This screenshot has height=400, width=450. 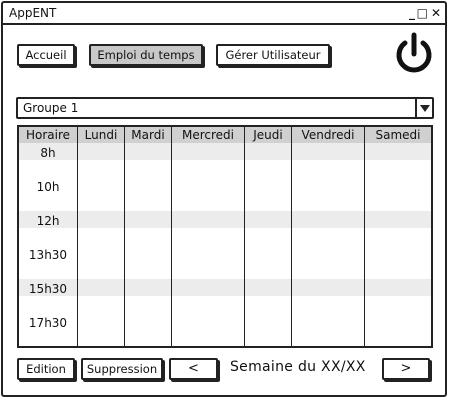 What do you see at coordinates (46, 55) in the screenshot?
I see `accueil-button: Accueil` at bounding box center [46, 55].